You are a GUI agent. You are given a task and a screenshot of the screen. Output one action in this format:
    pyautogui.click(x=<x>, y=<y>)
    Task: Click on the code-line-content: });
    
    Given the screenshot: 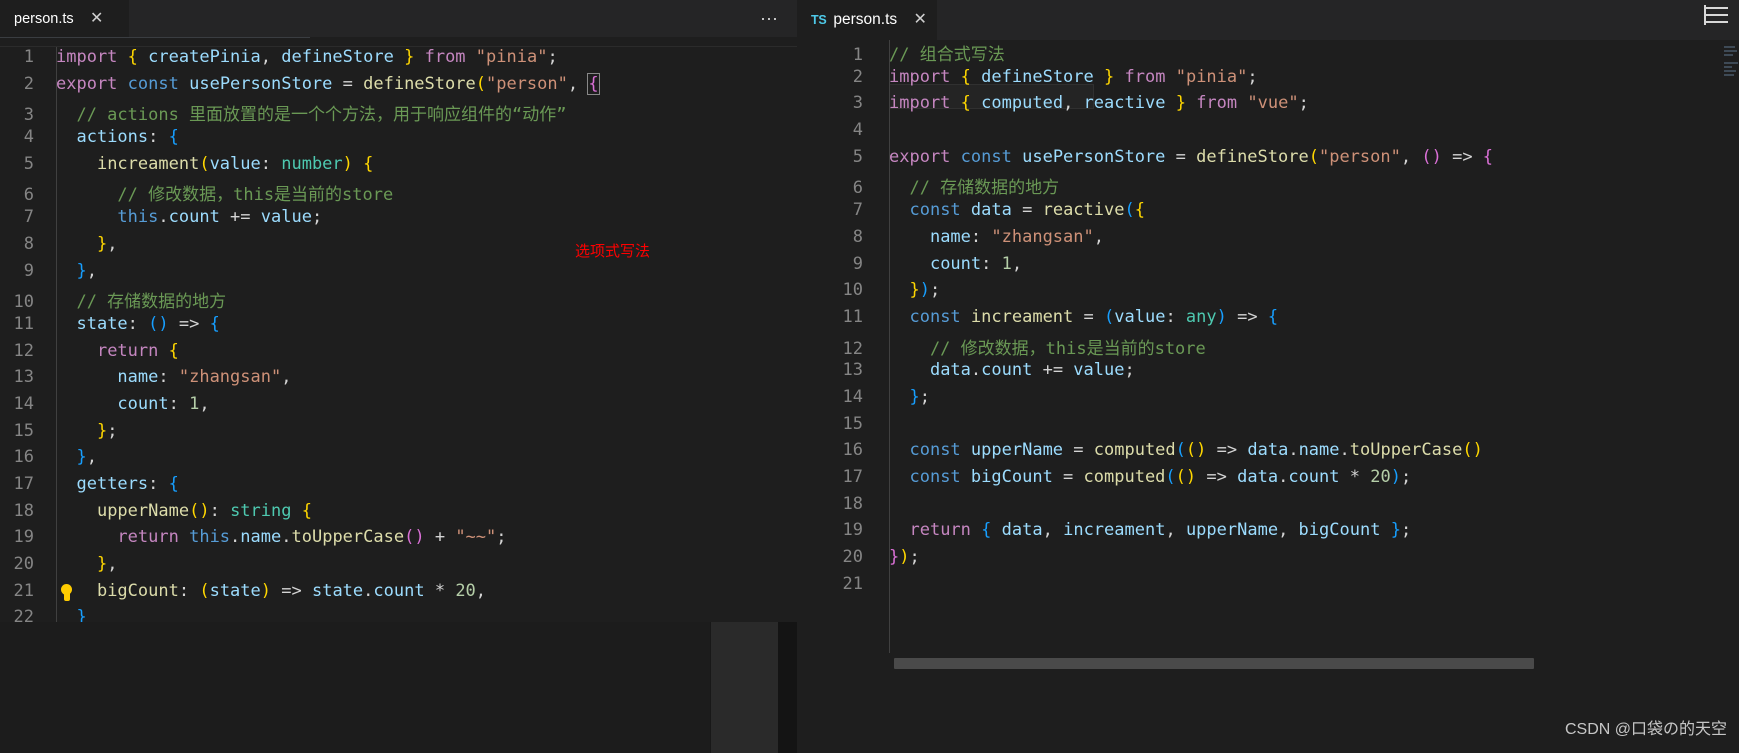 What is the action you would take?
    pyautogui.click(x=1301, y=557)
    